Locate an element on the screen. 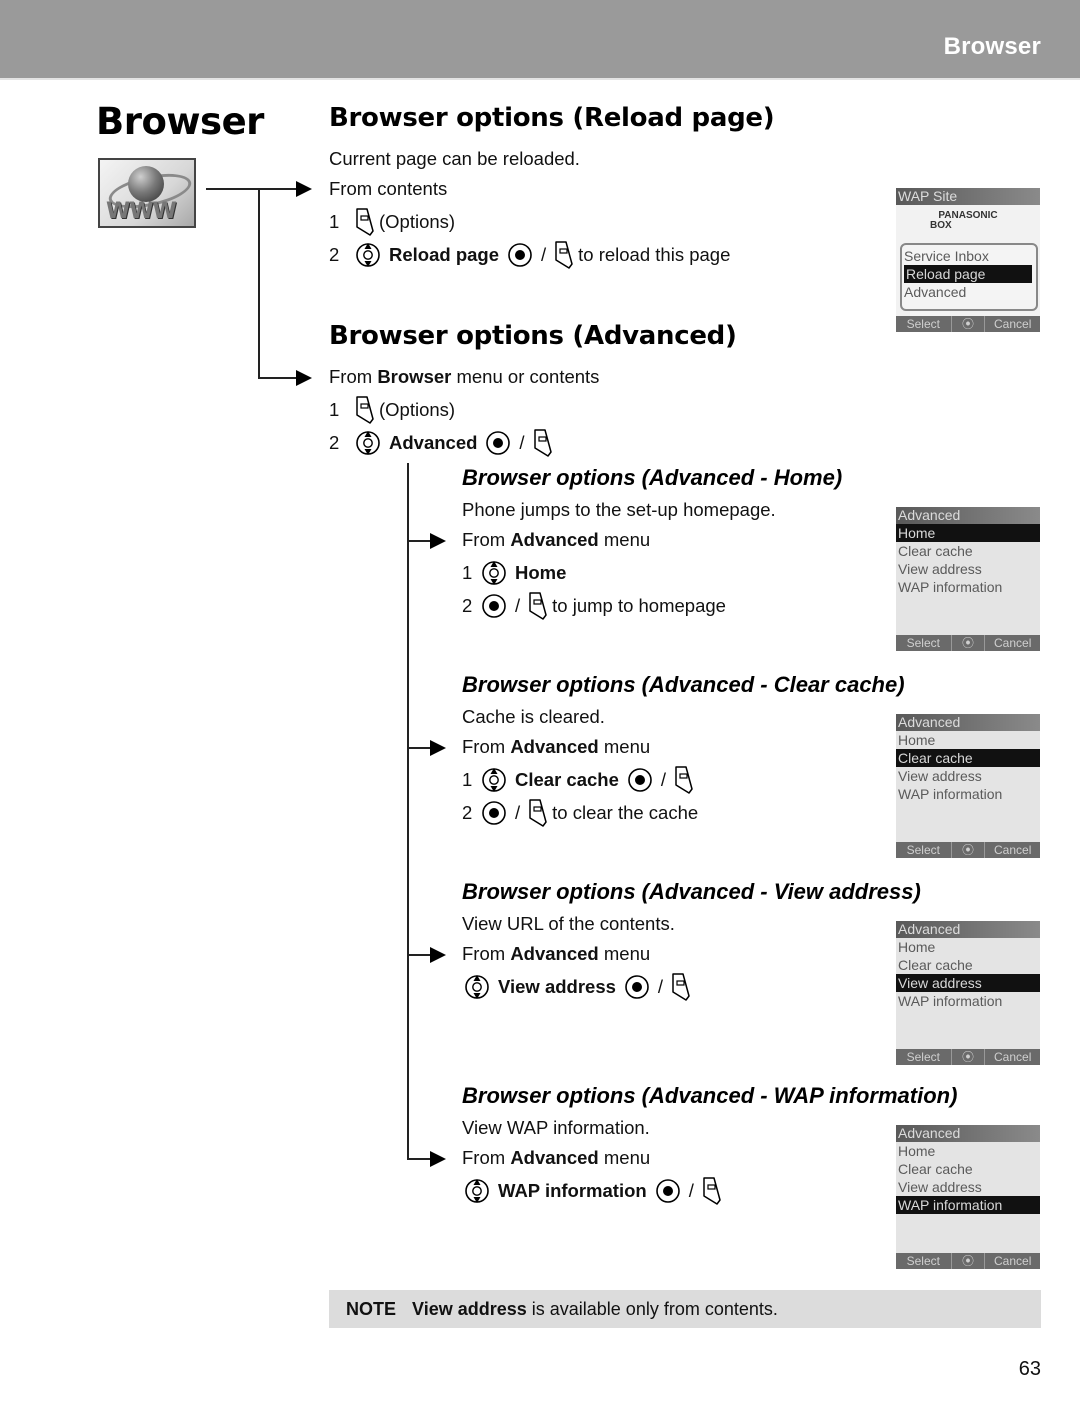 This screenshot has height=1408, width=1080. advanced-step-2: 2 Advanced / is located at coordinates (443, 443).